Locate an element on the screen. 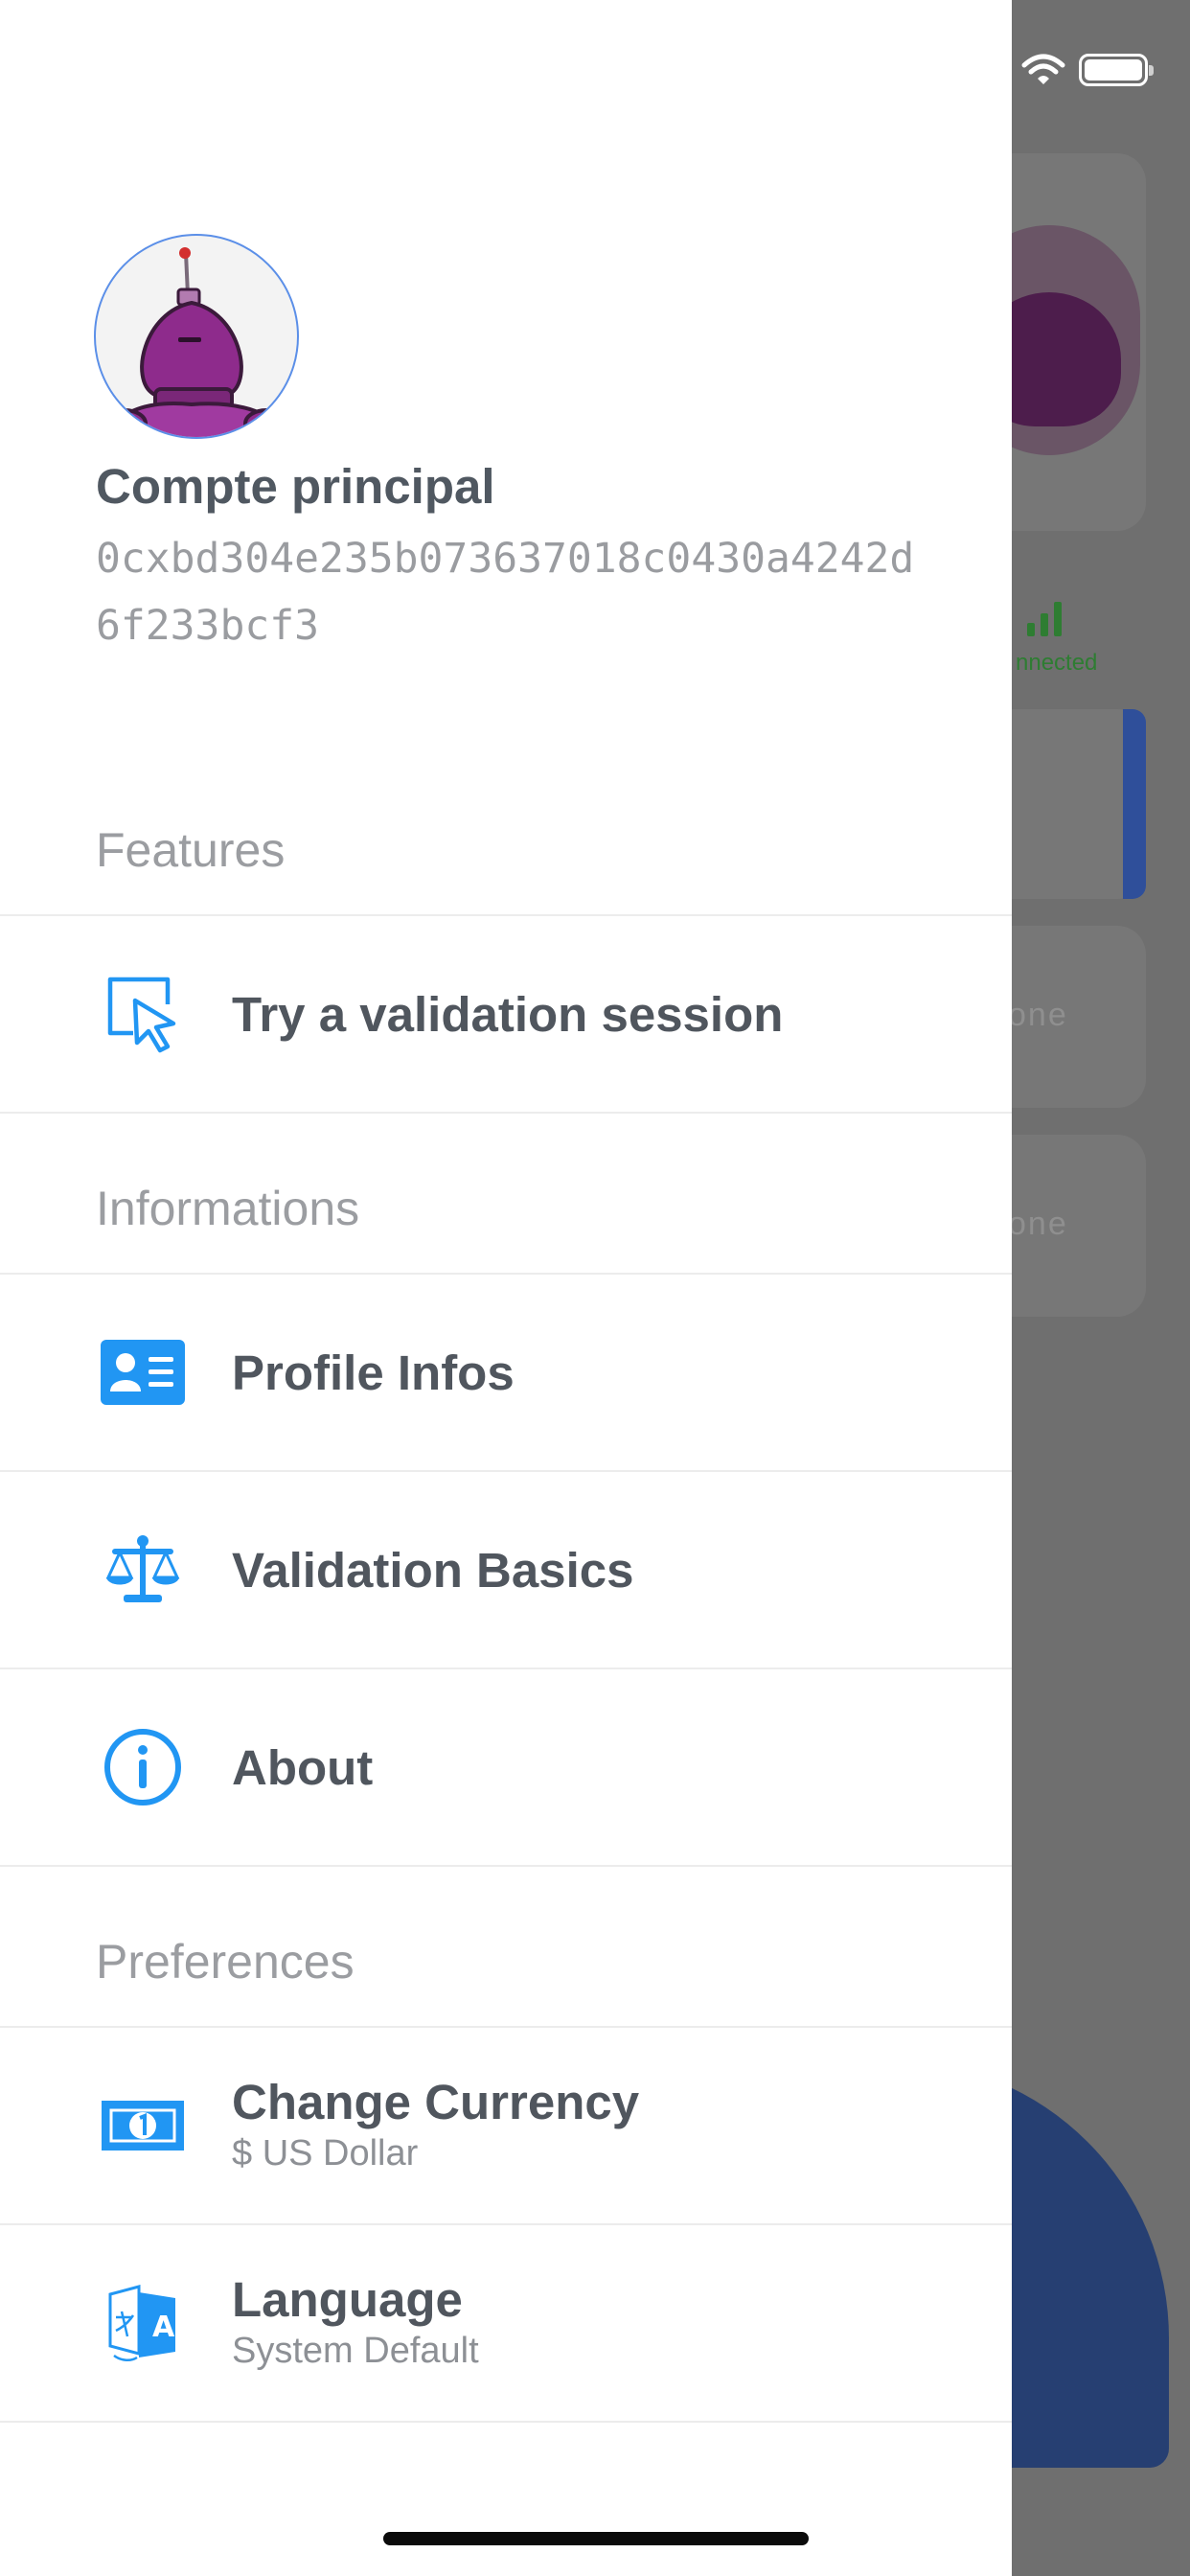 This screenshot has width=1190, height=2576. menu-item-profile-infos: Profile Infos is located at coordinates (506, 1372).